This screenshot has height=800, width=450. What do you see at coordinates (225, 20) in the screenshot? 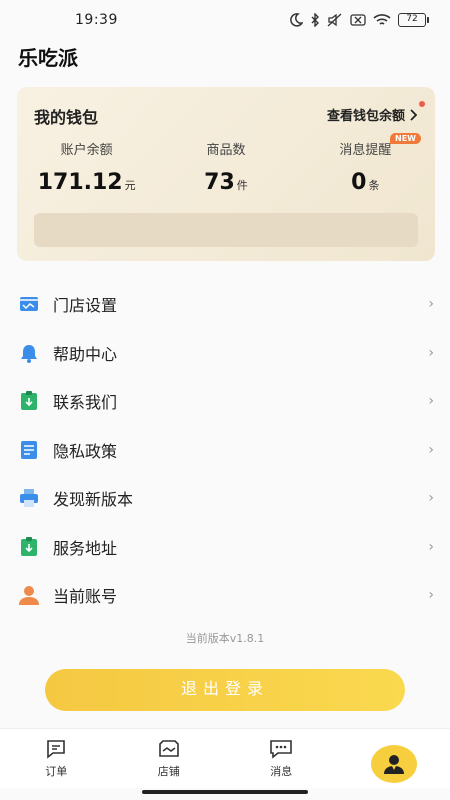
I see `status-bar: 19:39 72` at bounding box center [225, 20].